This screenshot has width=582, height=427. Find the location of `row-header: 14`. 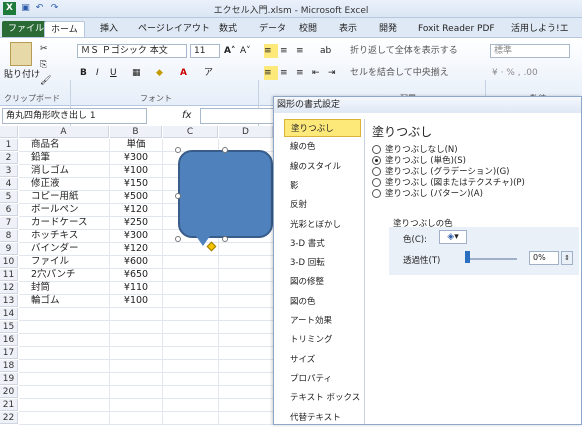

row-header: 14 is located at coordinates (9, 314).